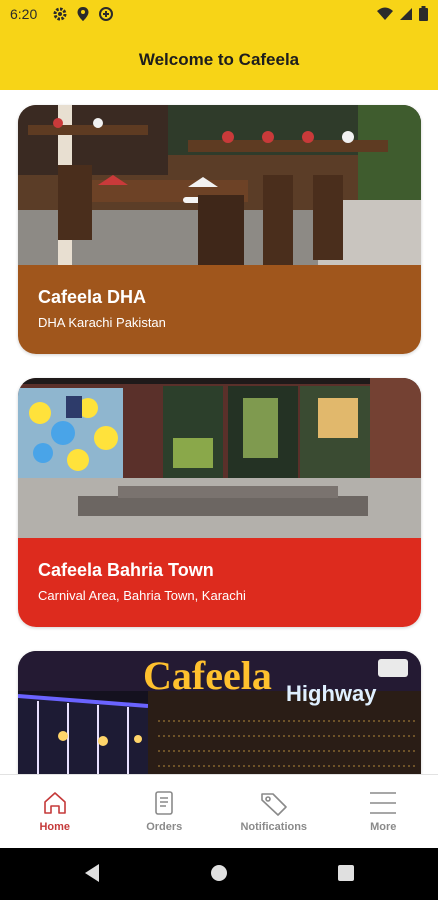 The height and width of the screenshot is (900, 438). What do you see at coordinates (219, 15) in the screenshot?
I see `status-bar: 6:20` at bounding box center [219, 15].